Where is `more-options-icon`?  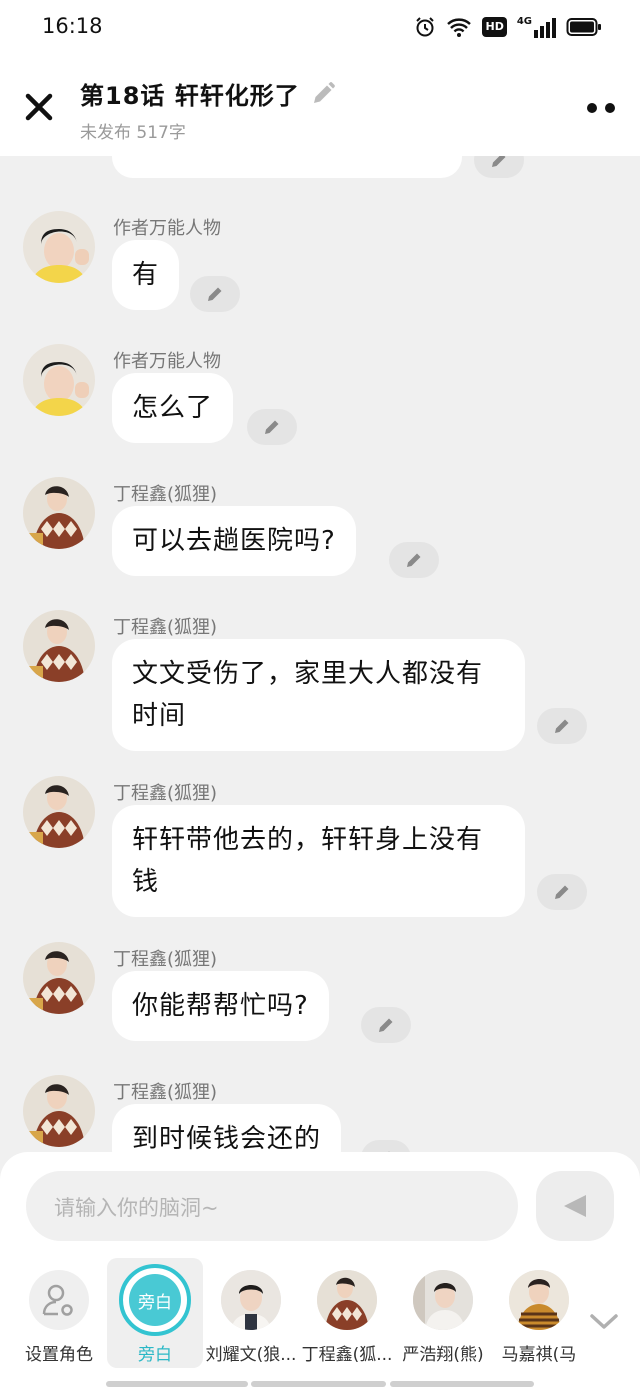
more-options-icon is located at coordinates (601, 108).